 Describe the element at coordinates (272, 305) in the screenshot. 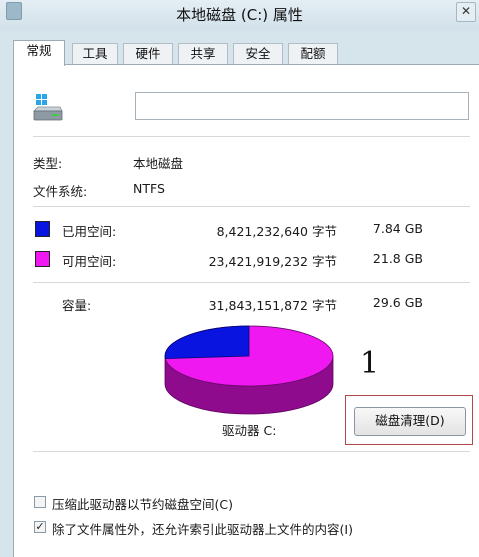

I see `capacity-bytes: 31,843,151,872 字节` at that location.